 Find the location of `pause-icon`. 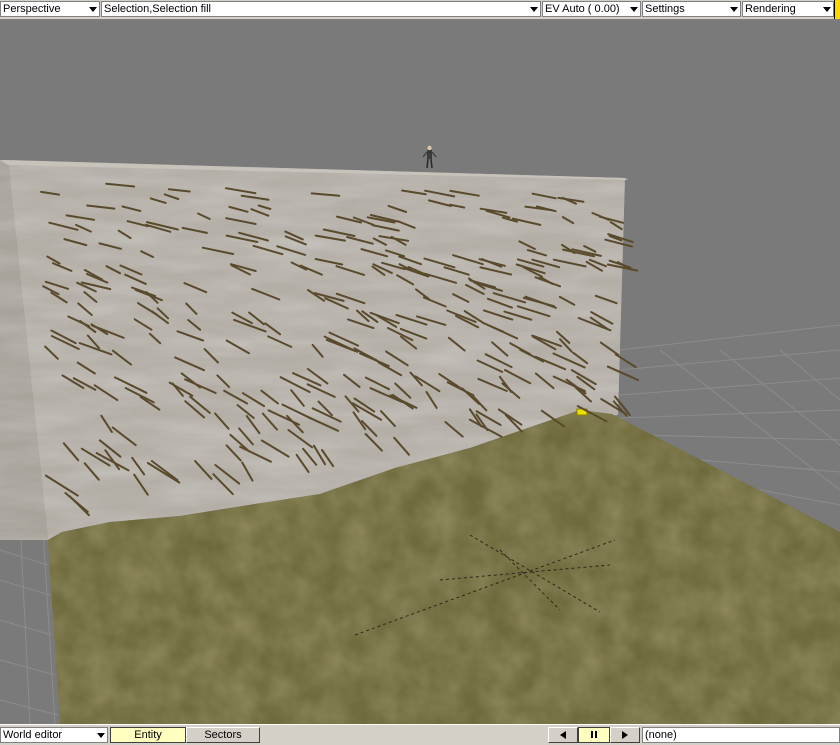

pause-icon is located at coordinates (594, 734).